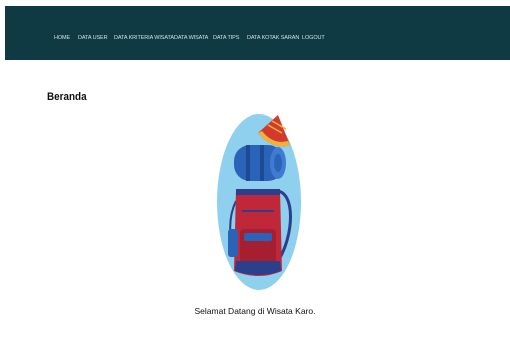 The width and height of the screenshot is (510, 346). I want to click on page-title: Beranda, so click(67, 97).